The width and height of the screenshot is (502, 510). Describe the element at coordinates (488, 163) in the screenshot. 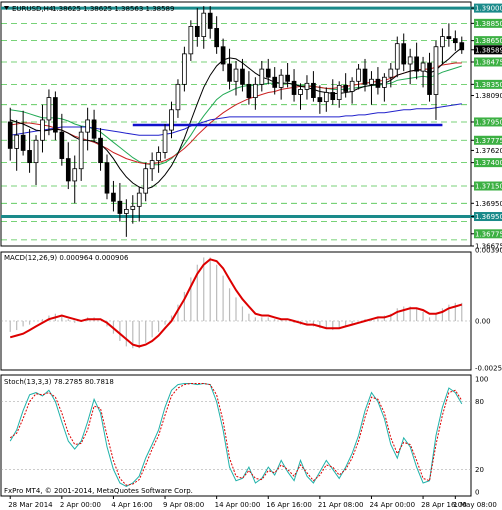

I see `price-label-10: 1.37400` at that location.